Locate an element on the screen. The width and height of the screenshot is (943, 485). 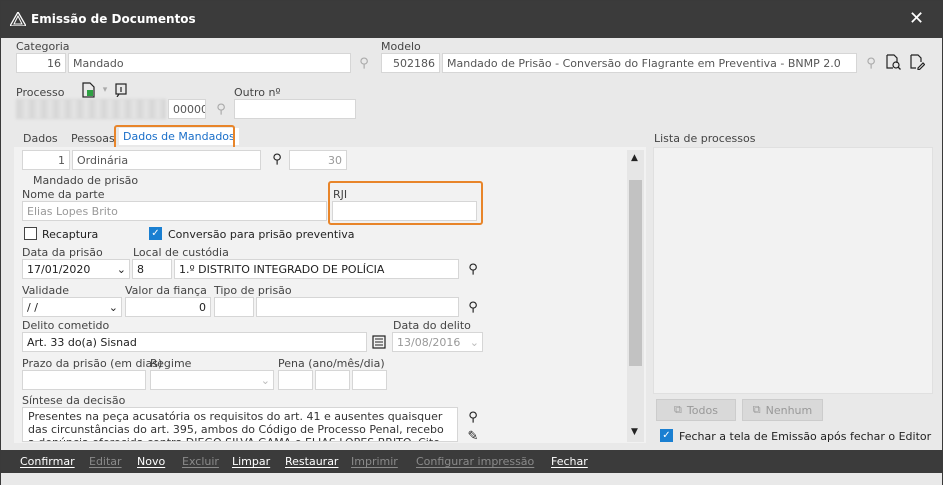
categoria-label: Categoria is located at coordinates (43, 46).